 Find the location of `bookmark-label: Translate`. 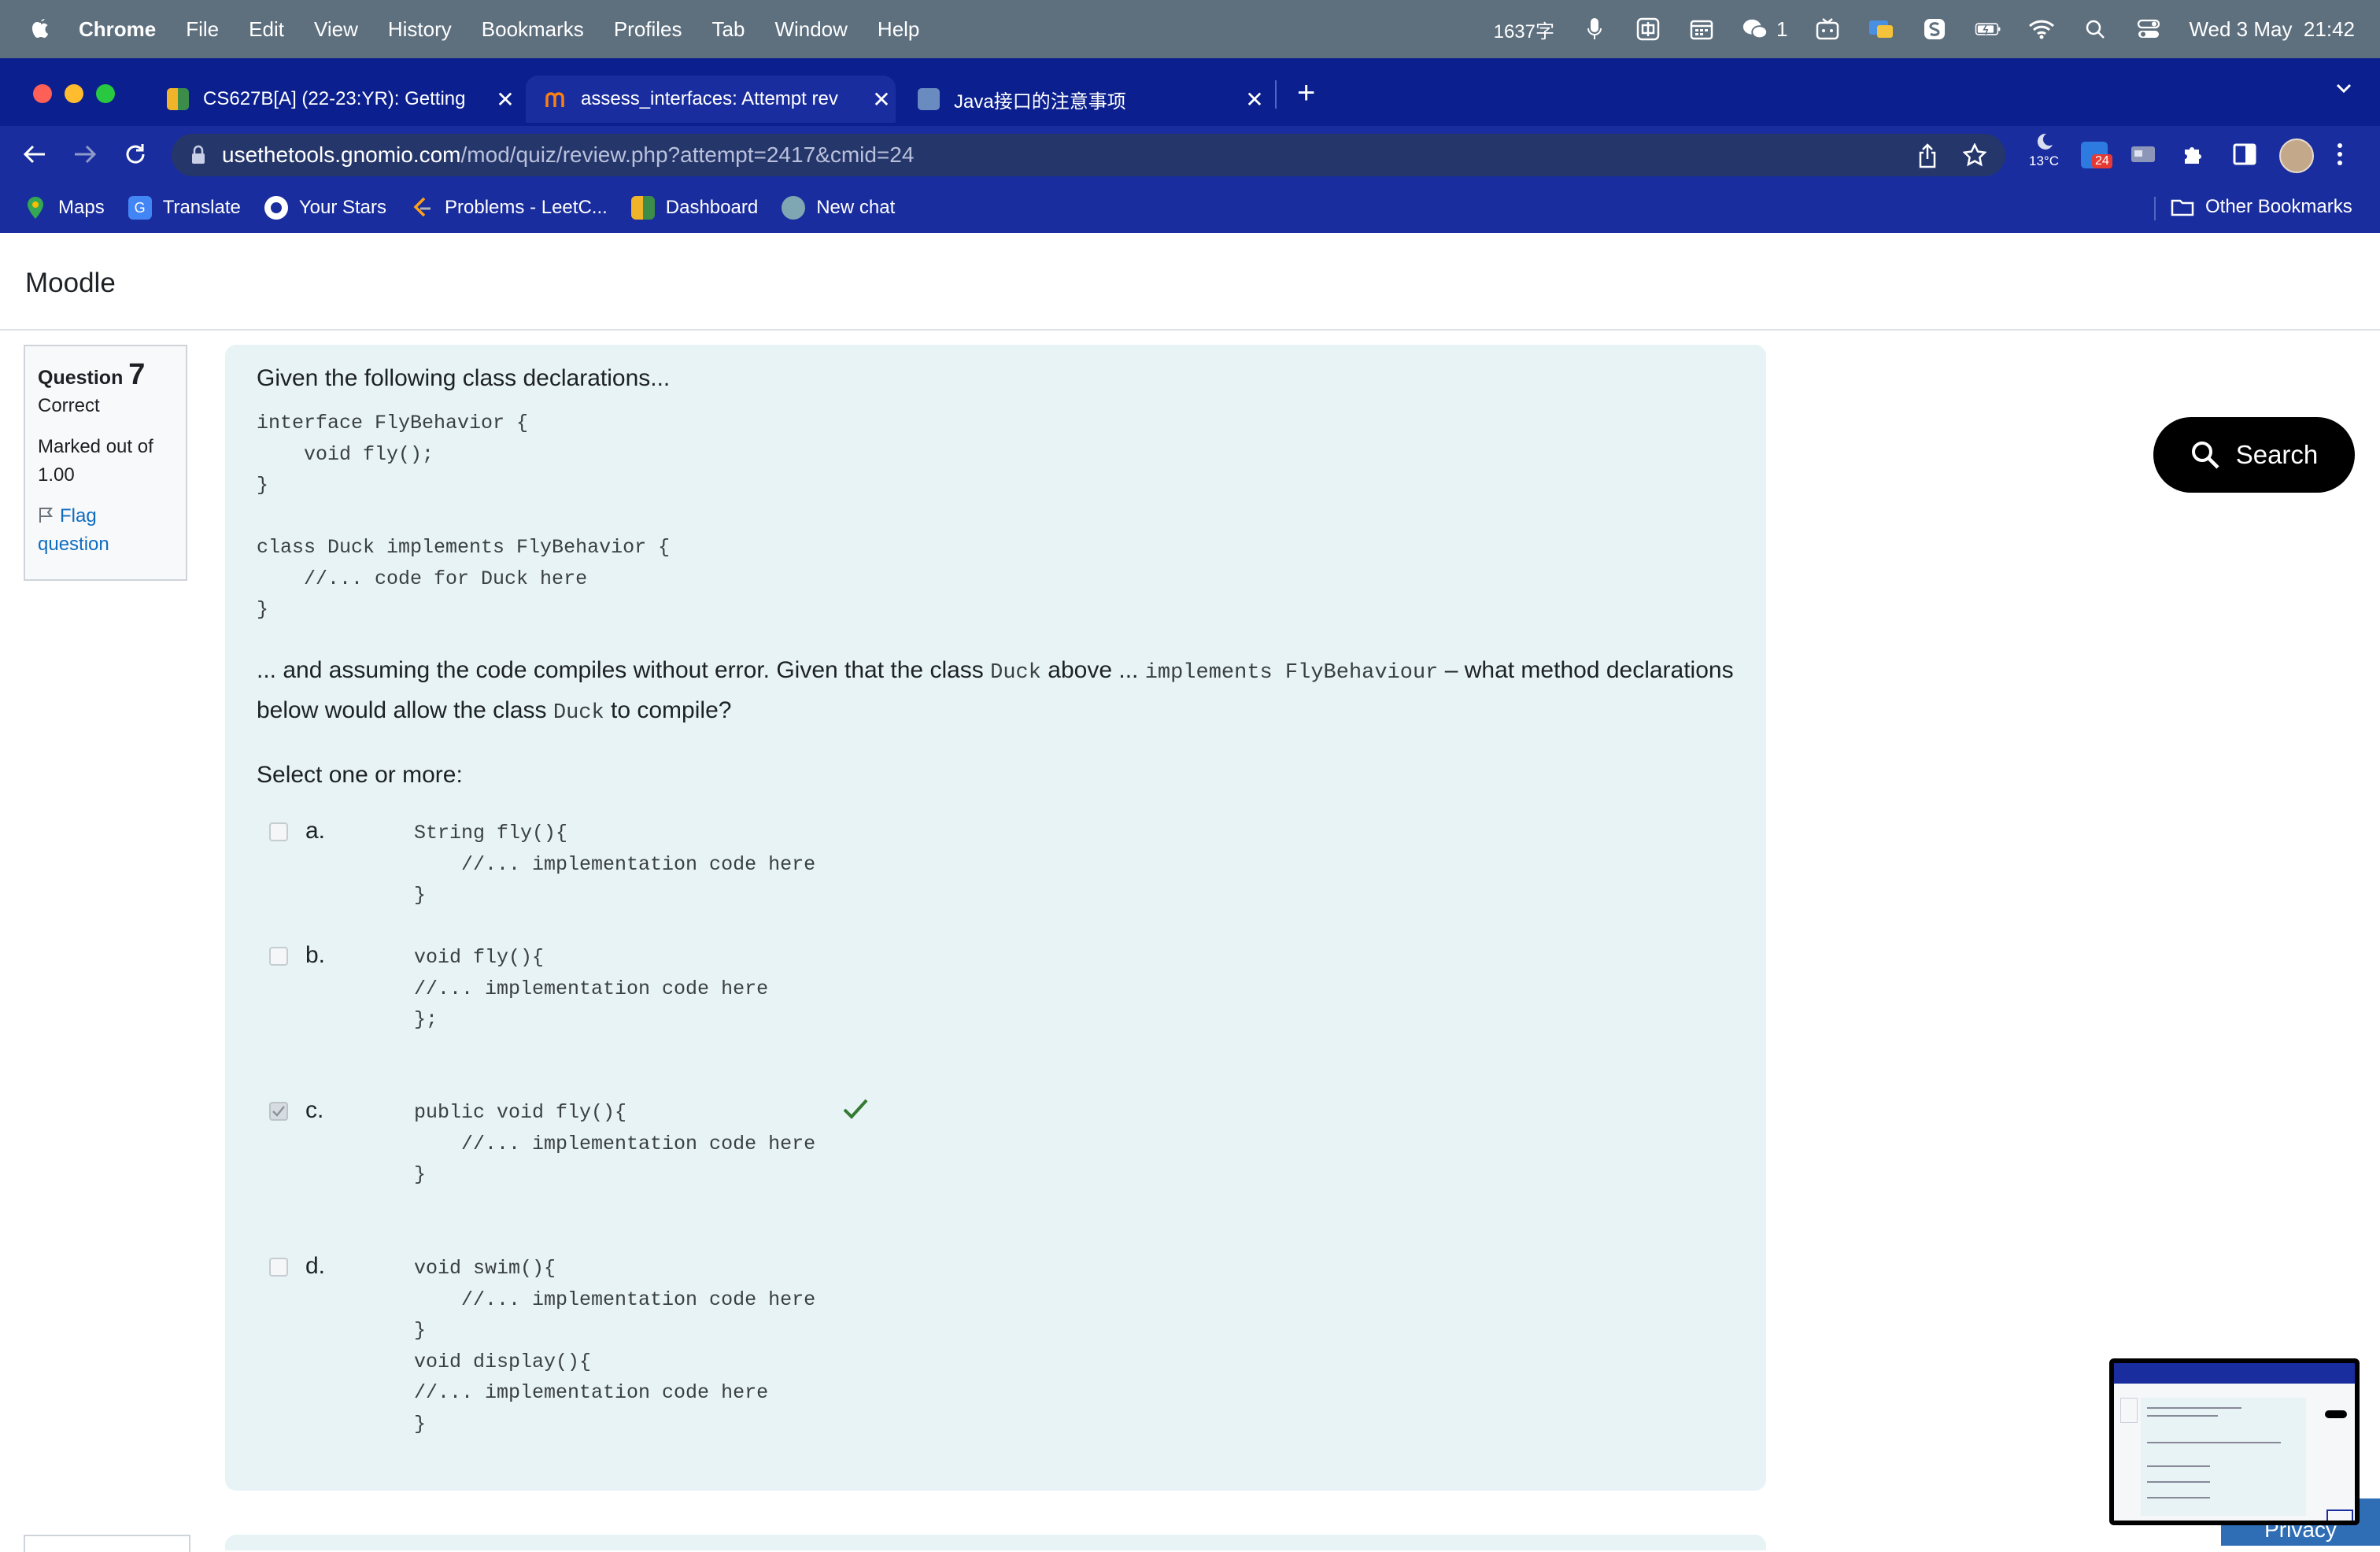

bookmark-label: Translate is located at coordinates (201, 207).